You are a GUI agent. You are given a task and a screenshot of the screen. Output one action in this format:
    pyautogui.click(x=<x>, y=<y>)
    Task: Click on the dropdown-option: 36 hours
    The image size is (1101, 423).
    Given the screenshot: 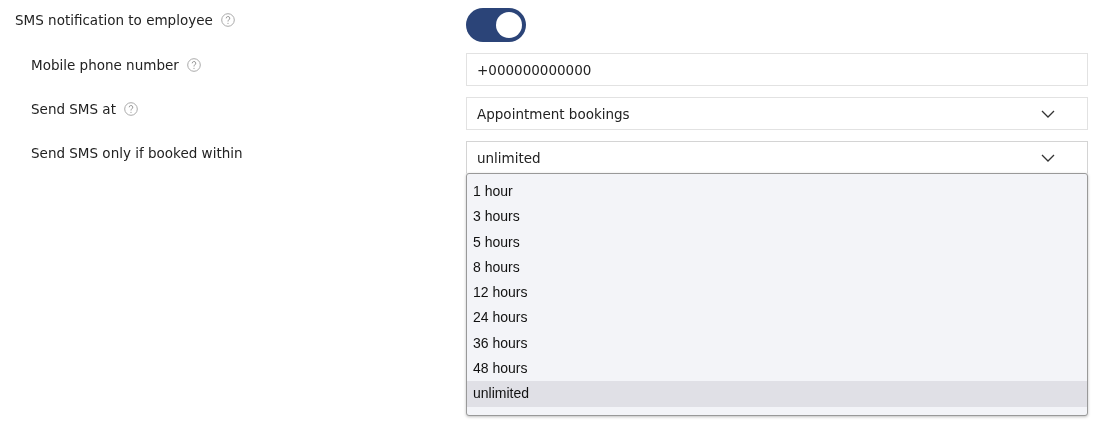 What is the action you would take?
    pyautogui.click(x=777, y=343)
    